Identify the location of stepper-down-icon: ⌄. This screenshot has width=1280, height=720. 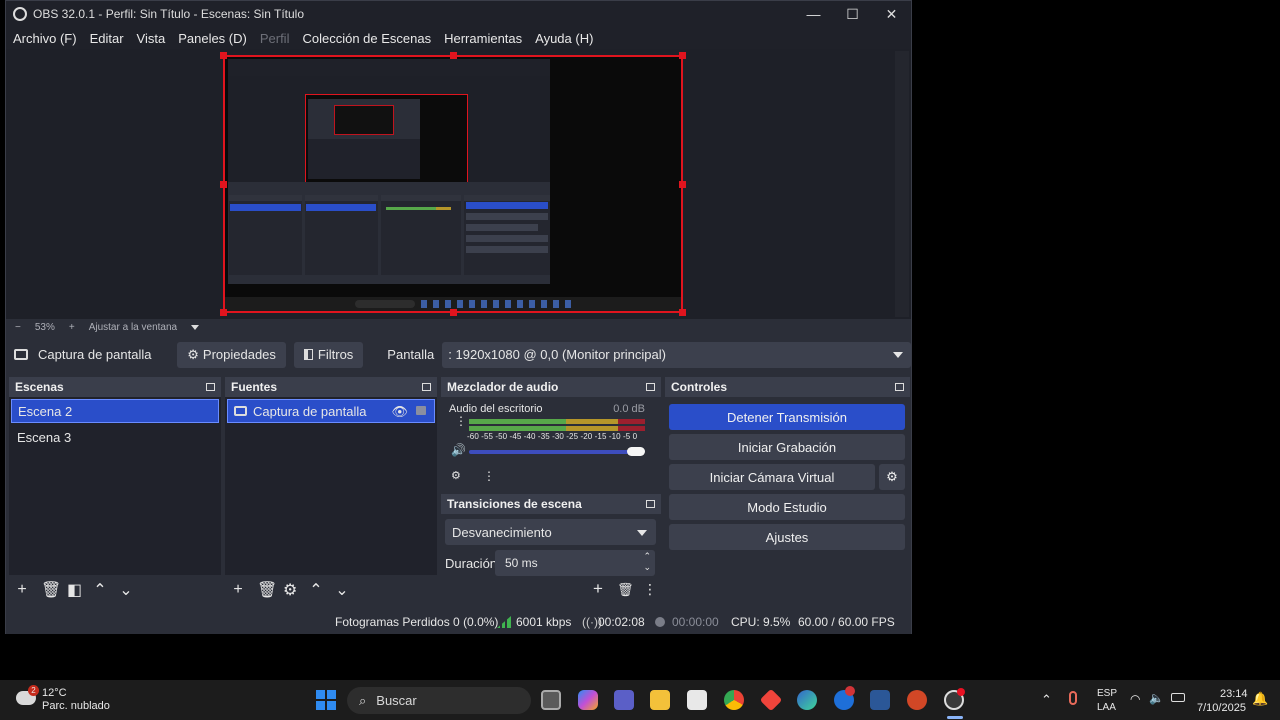
(647, 567).